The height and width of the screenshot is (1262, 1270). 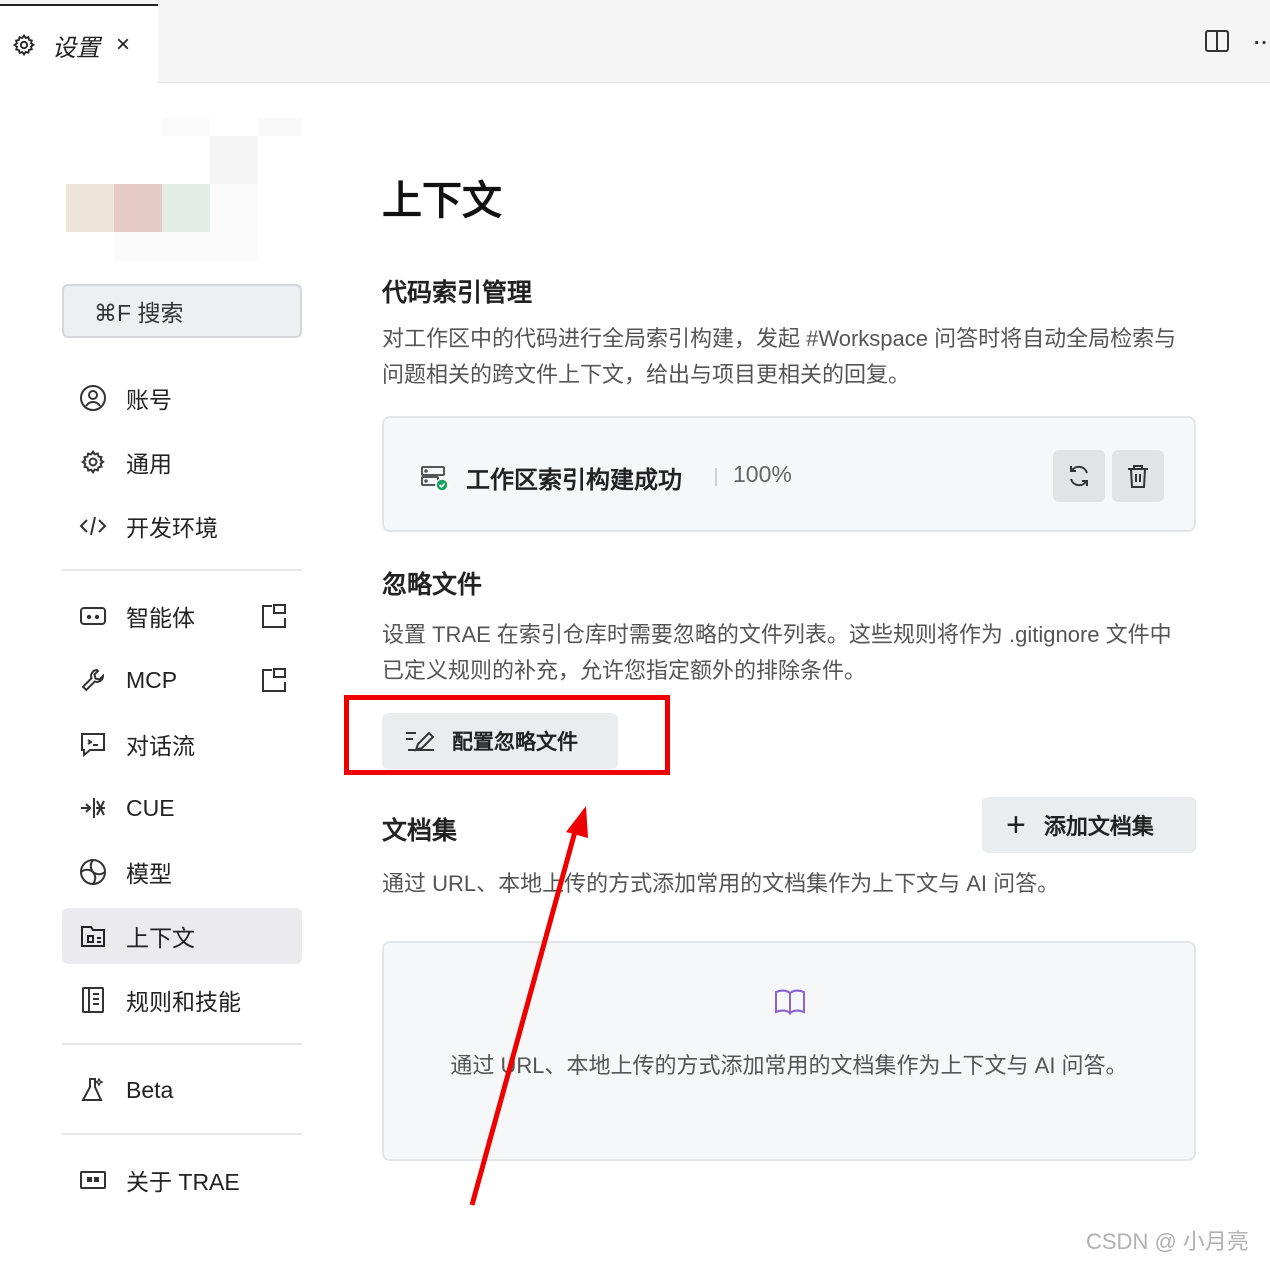 I want to click on sidebar-item-account: 账号, so click(x=182, y=398).